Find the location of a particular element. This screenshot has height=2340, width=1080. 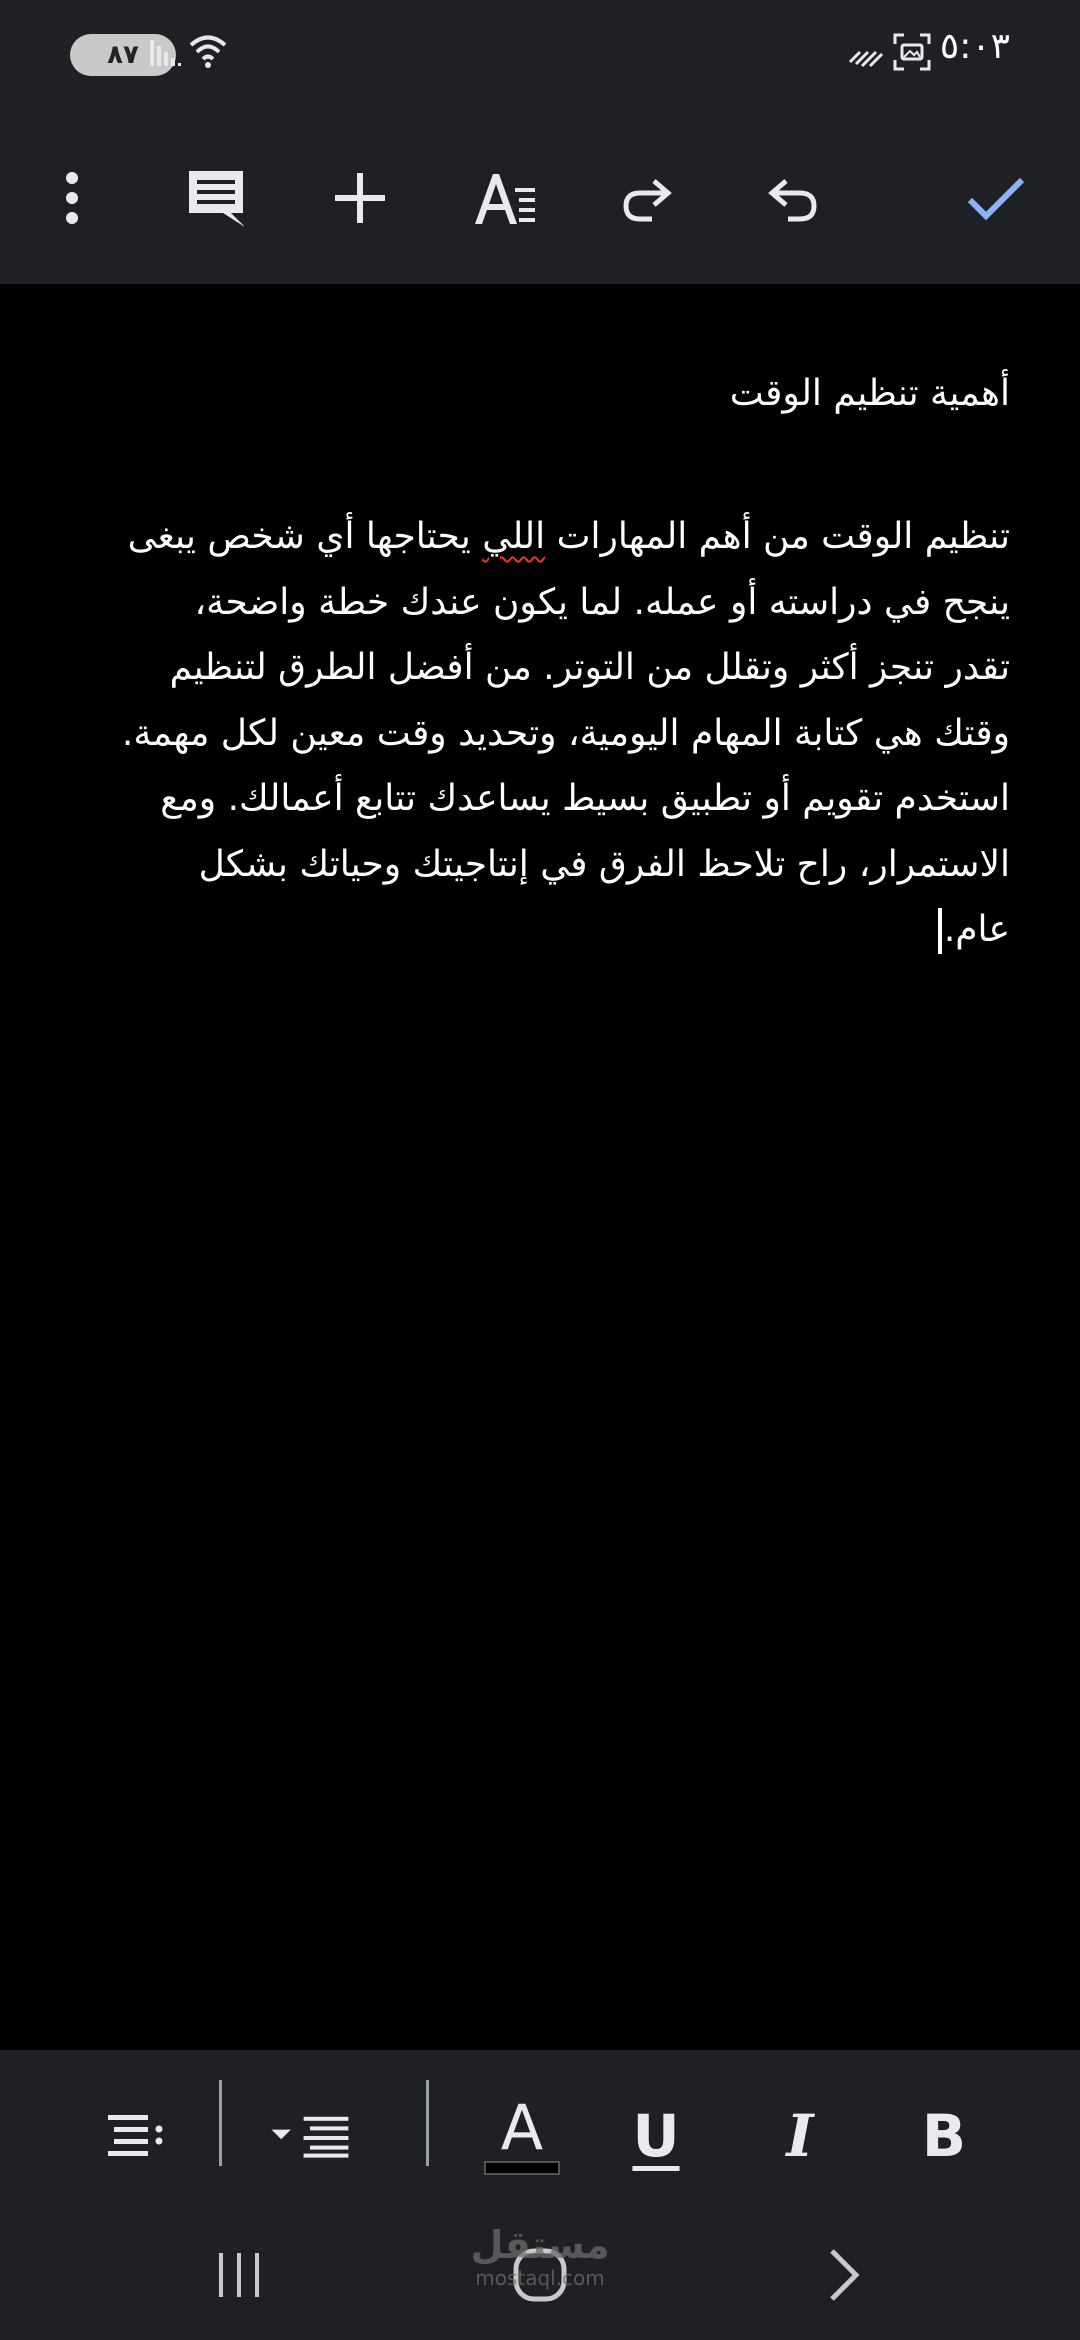

signal-icon is located at coordinates (165, 53).